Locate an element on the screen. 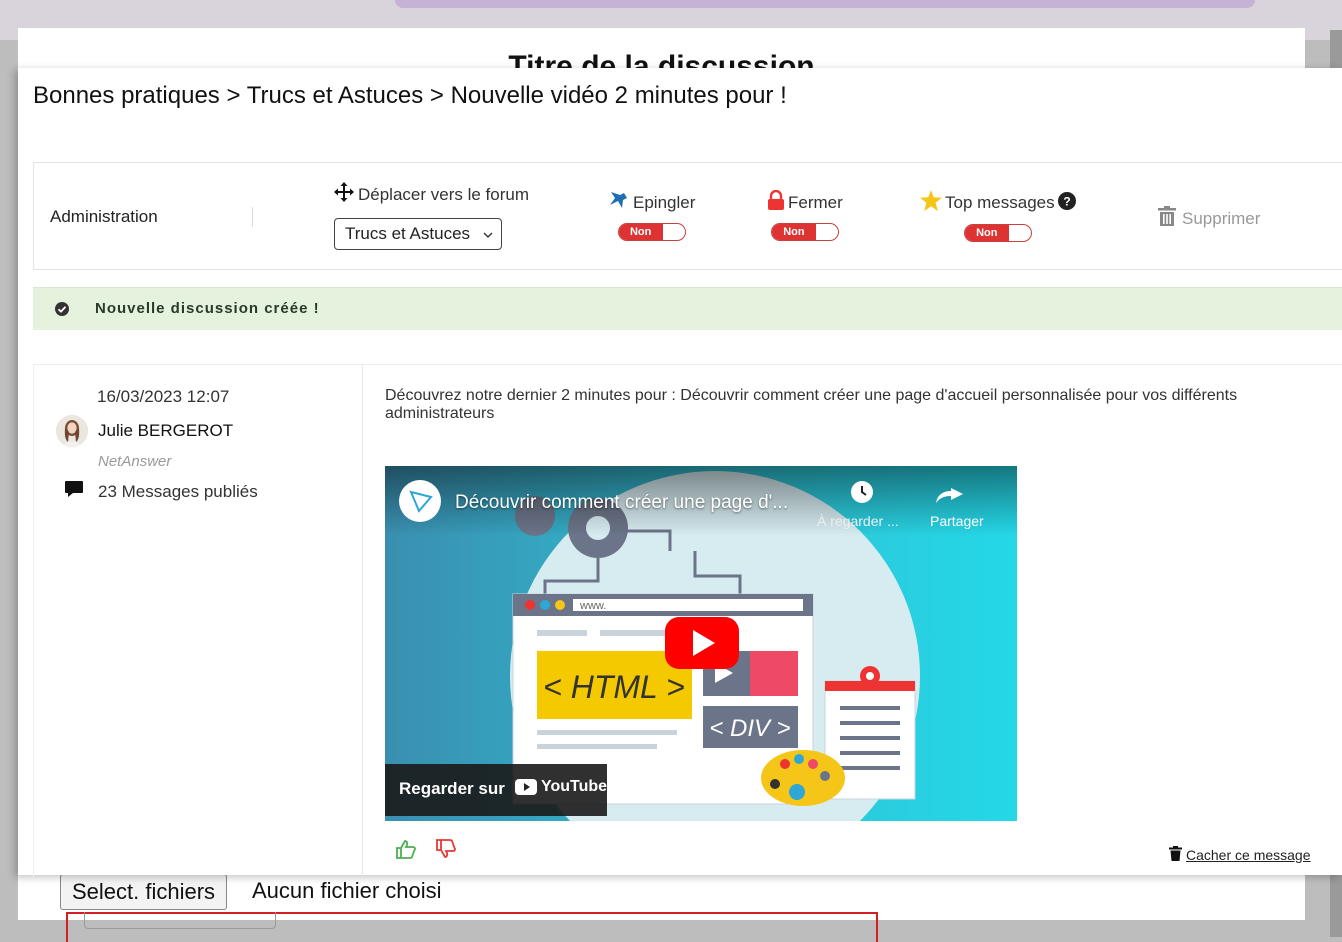 The width and height of the screenshot is (1342, 942). top-messages-toggle: Non is located at coordinates (997, 233).